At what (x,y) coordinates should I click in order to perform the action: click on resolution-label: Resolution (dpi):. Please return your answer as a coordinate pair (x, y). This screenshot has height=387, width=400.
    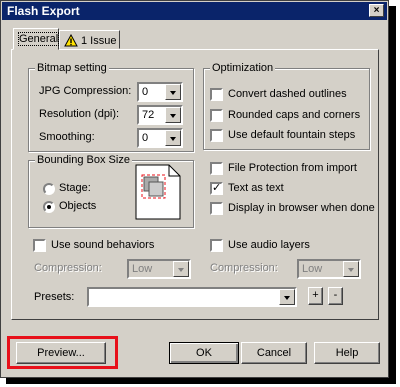
    Looking at the image, I should click on (79, 114).